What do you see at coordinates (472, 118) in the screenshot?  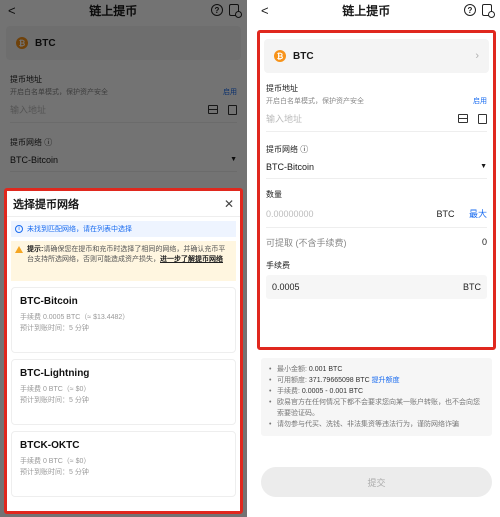 I see `address-tools` at bounding box center [472, 118].